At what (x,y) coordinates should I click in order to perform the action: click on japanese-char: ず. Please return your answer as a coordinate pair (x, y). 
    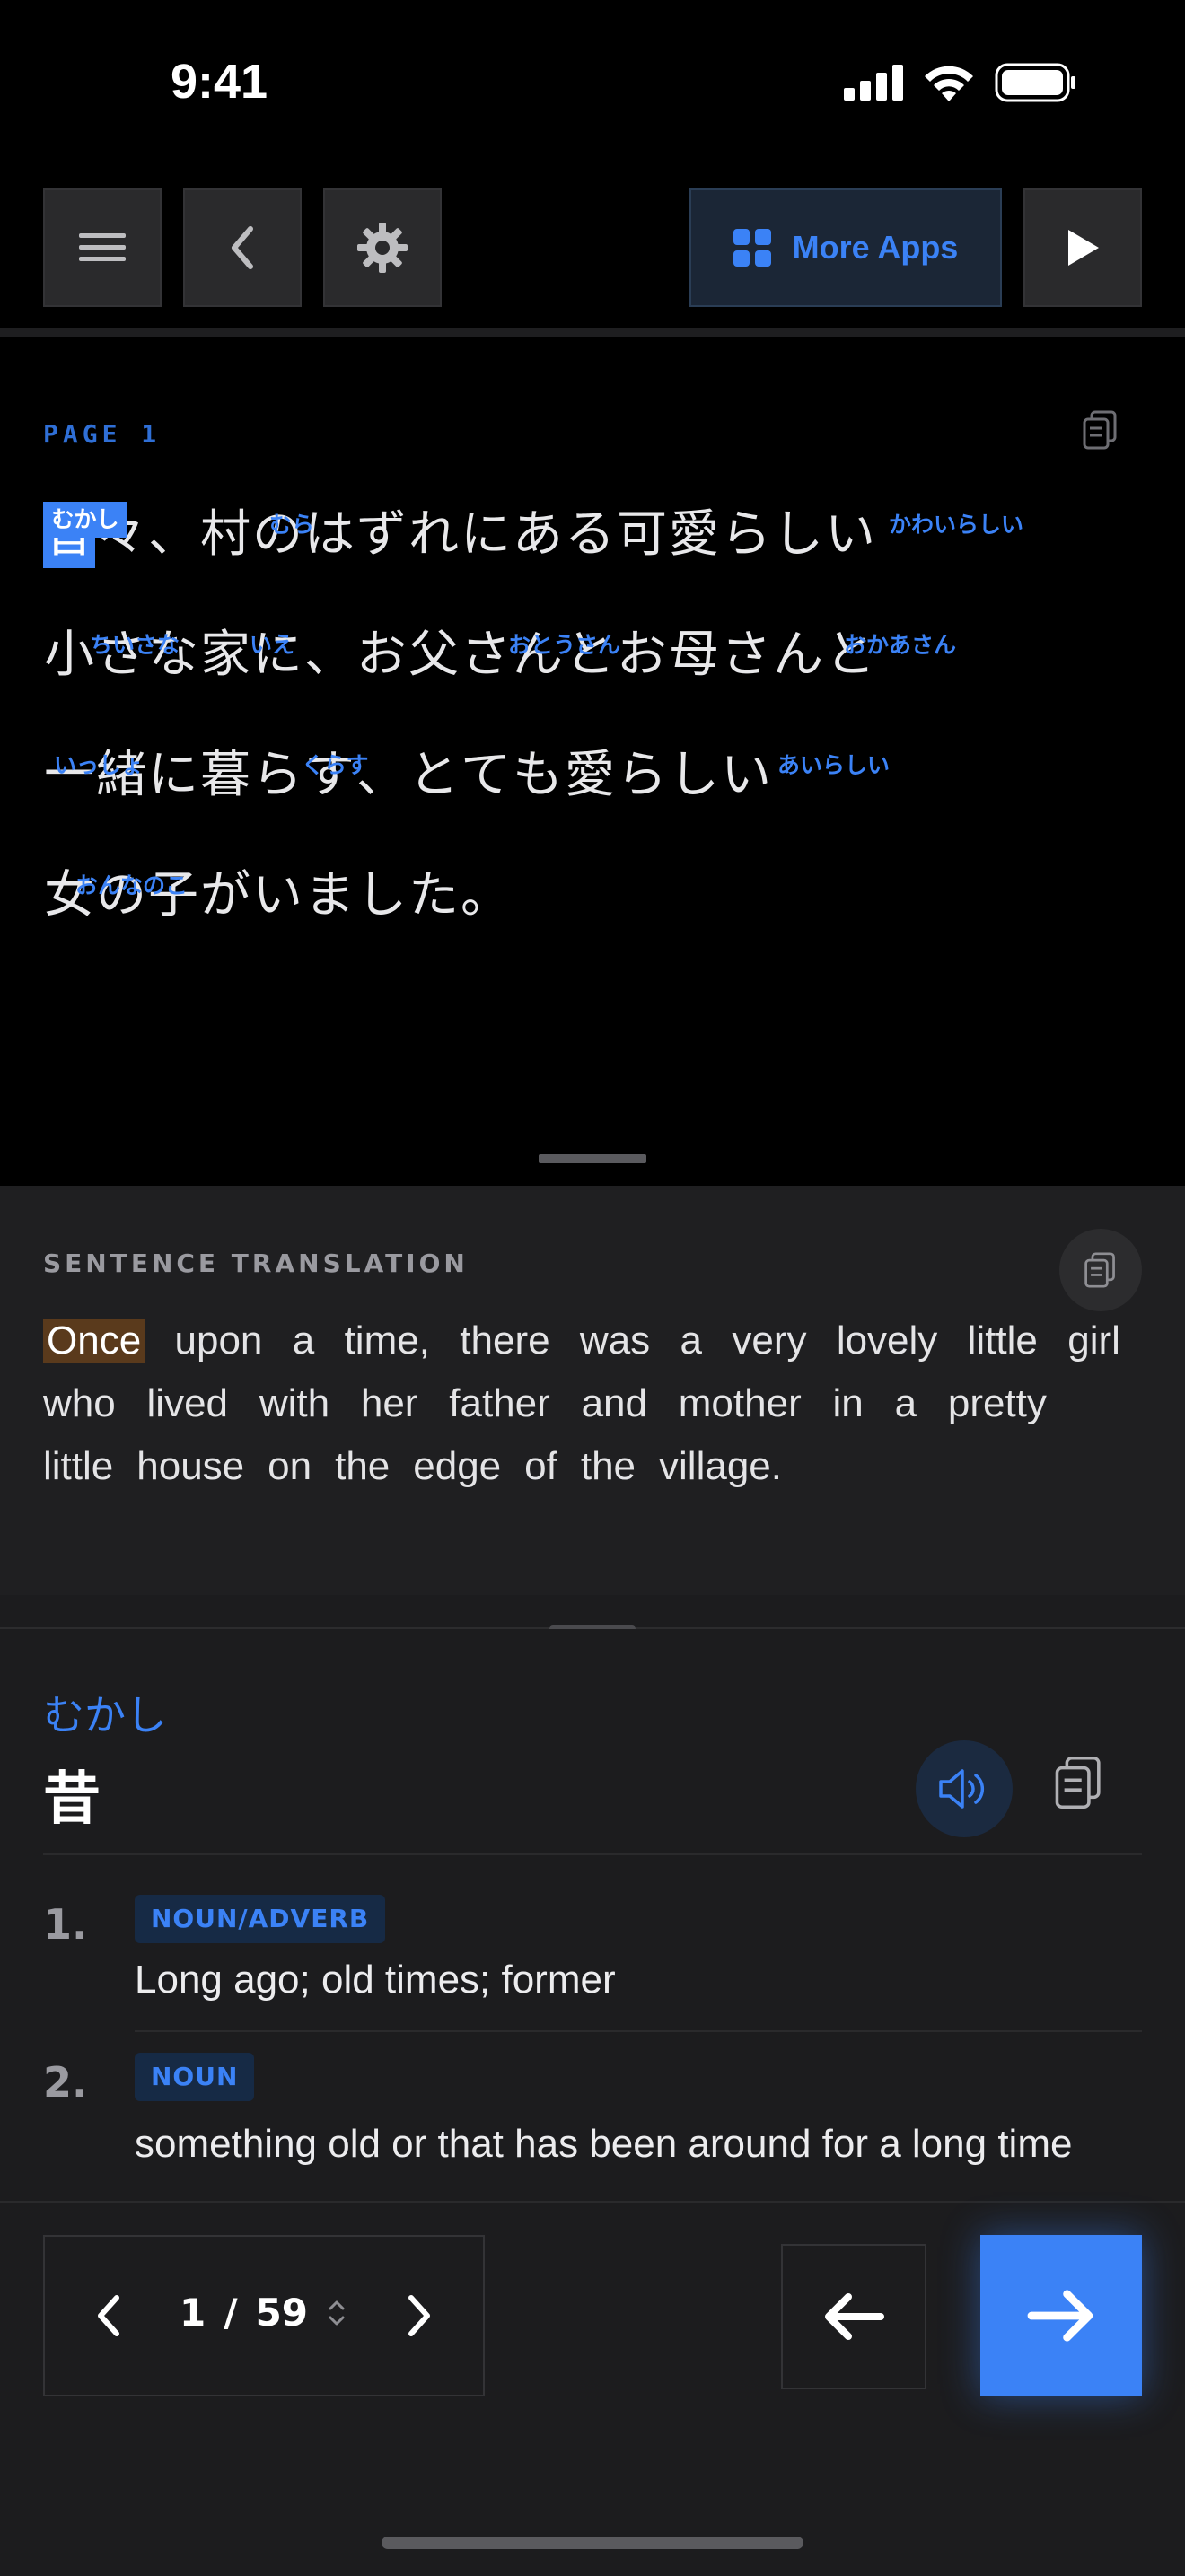
    Looking at the image, I should click on (382, 535).